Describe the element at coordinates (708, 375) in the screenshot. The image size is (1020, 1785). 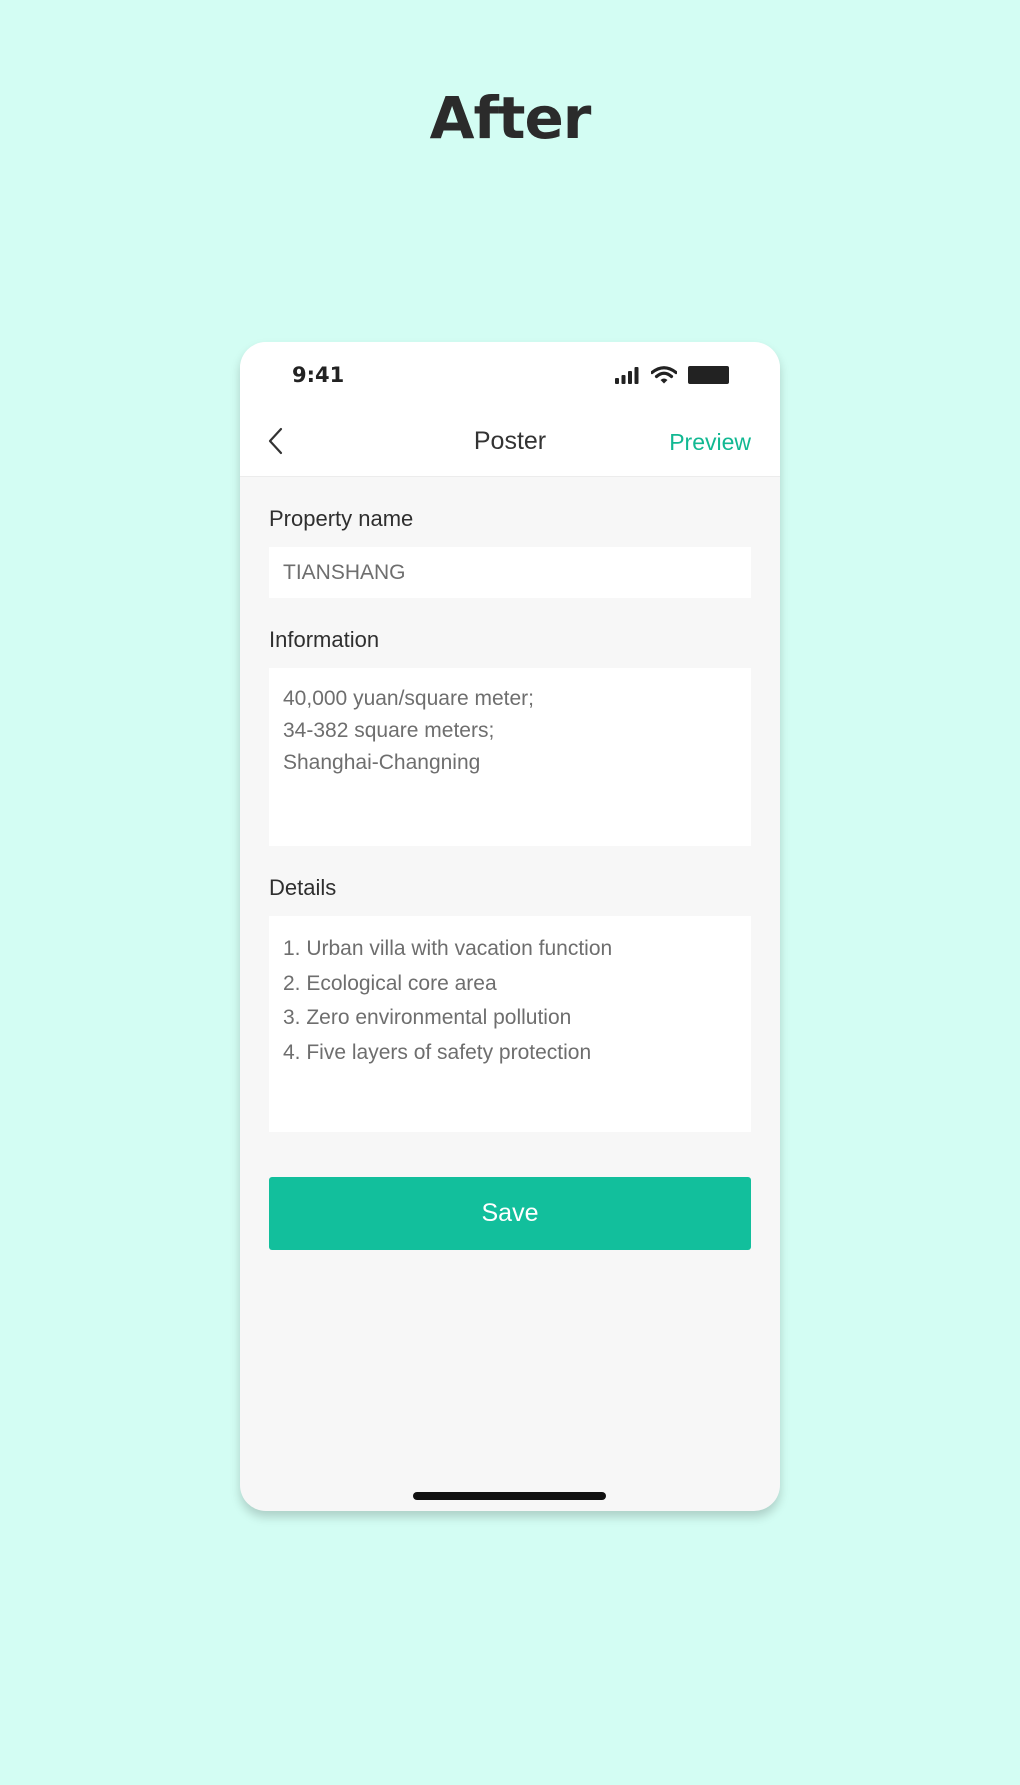
I see `battery-icon` at that location.